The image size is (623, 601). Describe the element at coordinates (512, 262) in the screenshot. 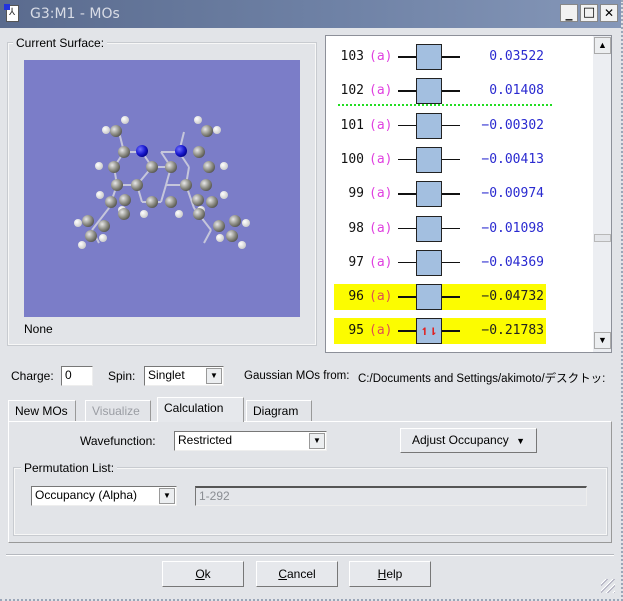

I see `mo-energy: −0.04369` at that location.